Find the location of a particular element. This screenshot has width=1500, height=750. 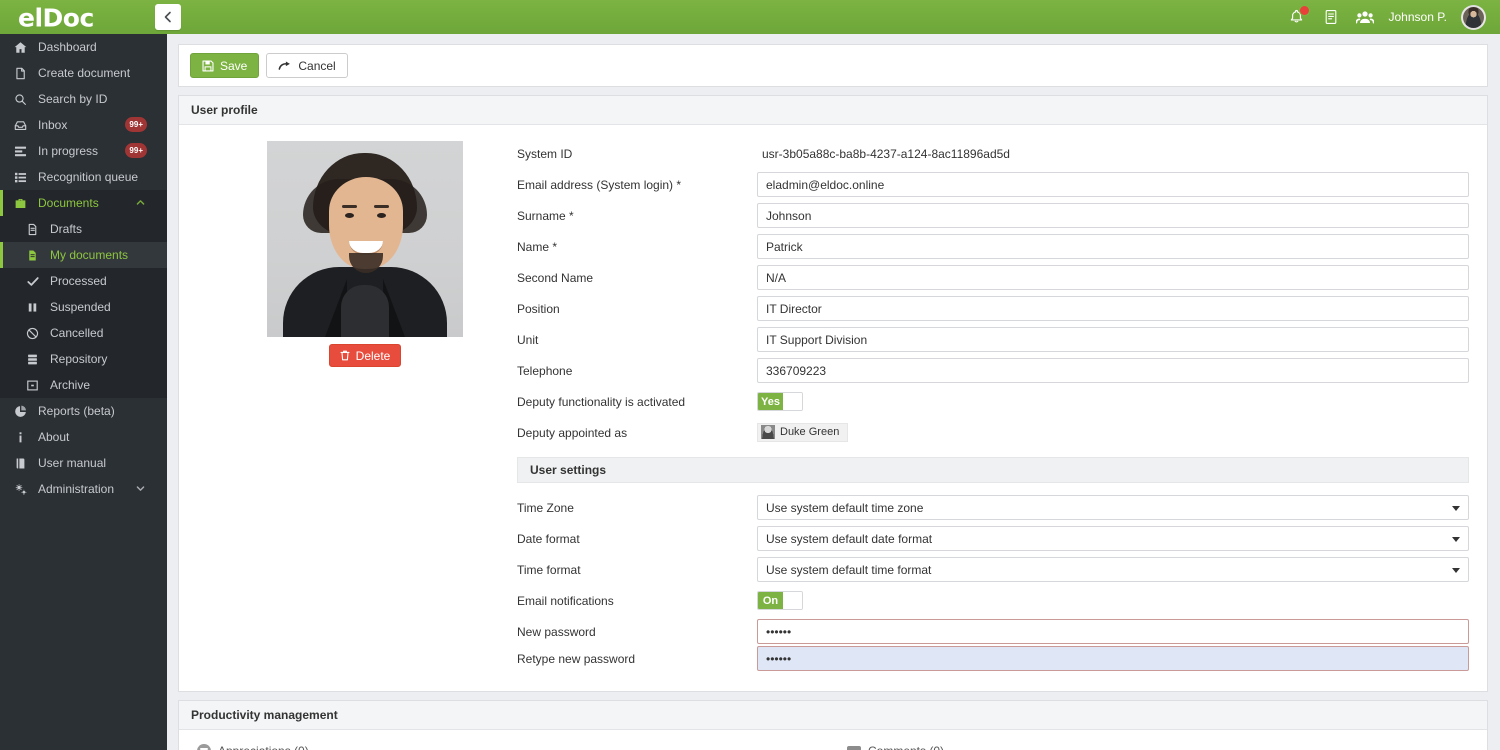

sidebar-item-cancelled: Cancelled is located at coordinates (83, 333).